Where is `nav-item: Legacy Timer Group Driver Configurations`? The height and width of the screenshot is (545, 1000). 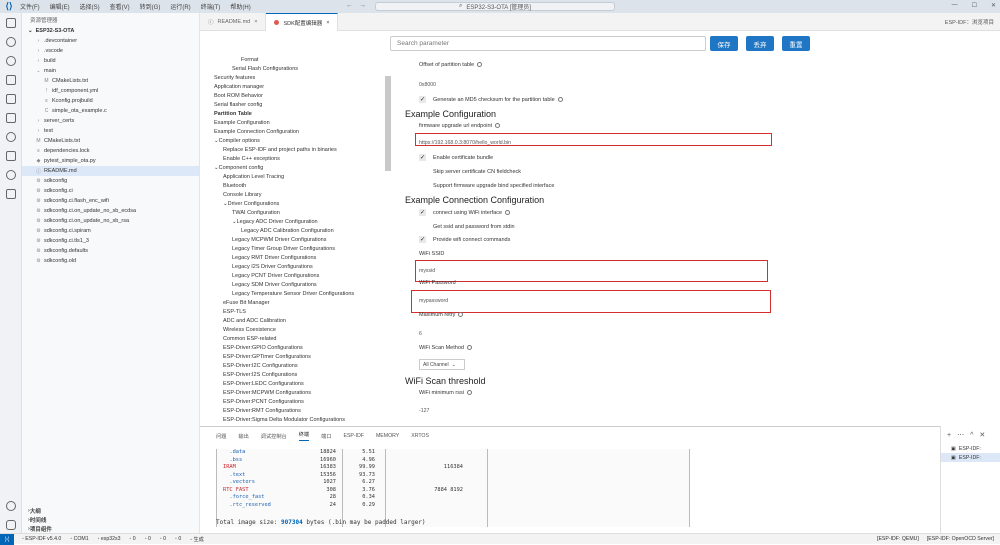
nav-item: Legacy Timer Group Driver Configurations is located at coordinates (302, 248).